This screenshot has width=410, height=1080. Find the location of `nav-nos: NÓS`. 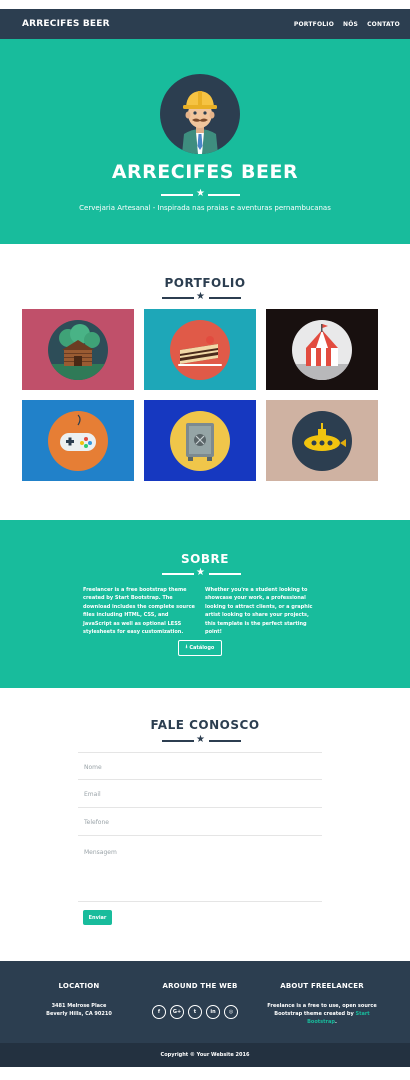

nav-nos: NÓS is located at coordinates (350, 24).